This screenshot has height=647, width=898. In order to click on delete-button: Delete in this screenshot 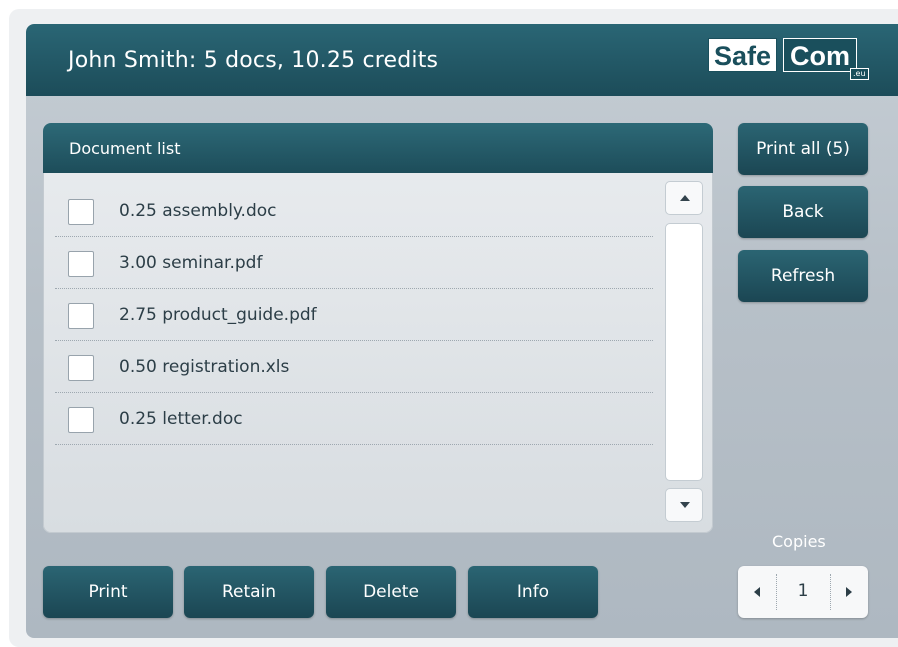, I will do `click(391, 592)`.